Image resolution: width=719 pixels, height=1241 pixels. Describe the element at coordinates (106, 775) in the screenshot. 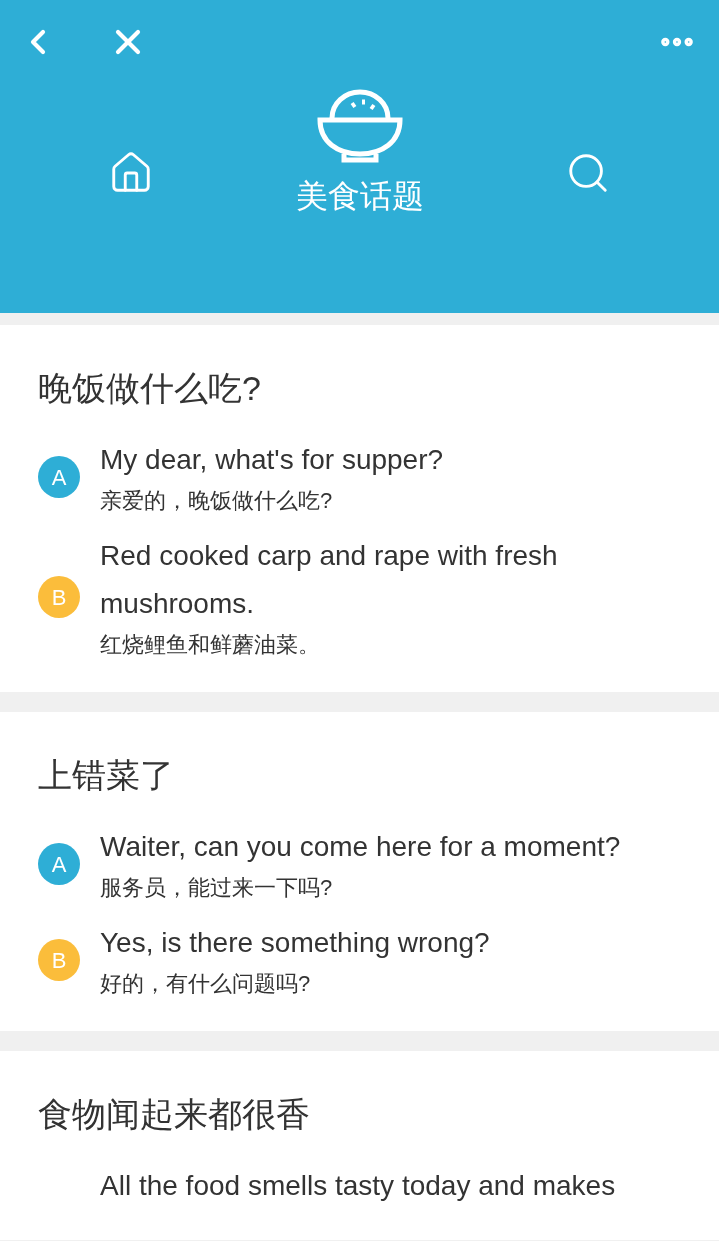

I see `topic-title: 上错菜了` at that location.